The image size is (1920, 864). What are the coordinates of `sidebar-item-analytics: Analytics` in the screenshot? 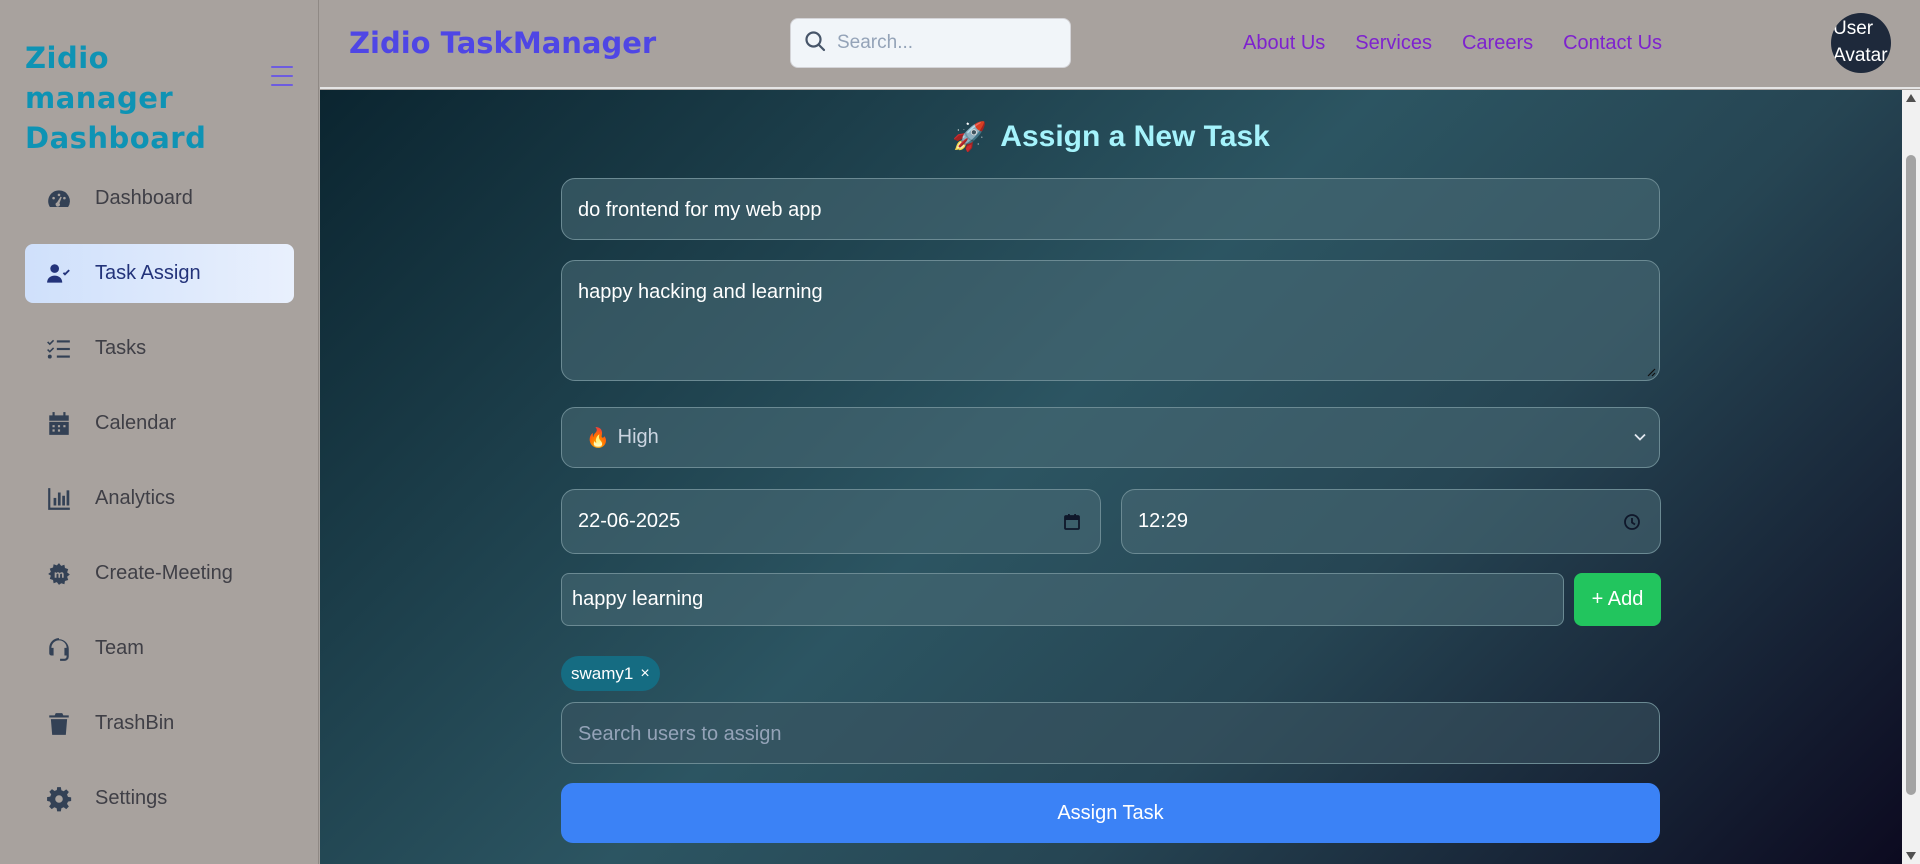 It's located at (159, 498).